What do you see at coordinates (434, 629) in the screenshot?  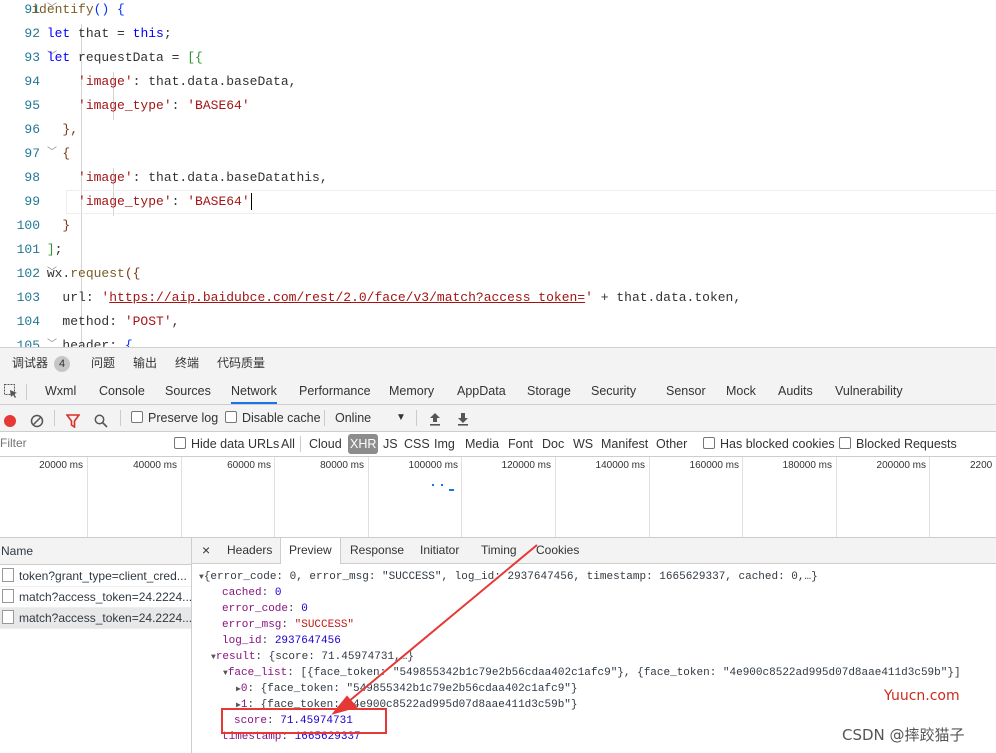 I see `annotation-arrow` at bounding box center [434, 629].